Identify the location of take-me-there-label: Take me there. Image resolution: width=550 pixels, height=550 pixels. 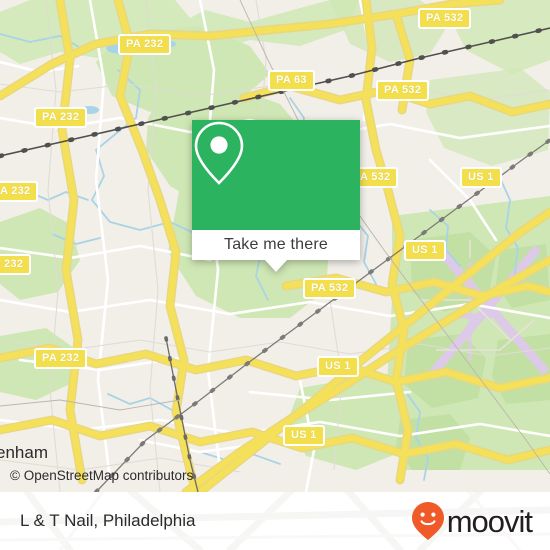
(276, 244).